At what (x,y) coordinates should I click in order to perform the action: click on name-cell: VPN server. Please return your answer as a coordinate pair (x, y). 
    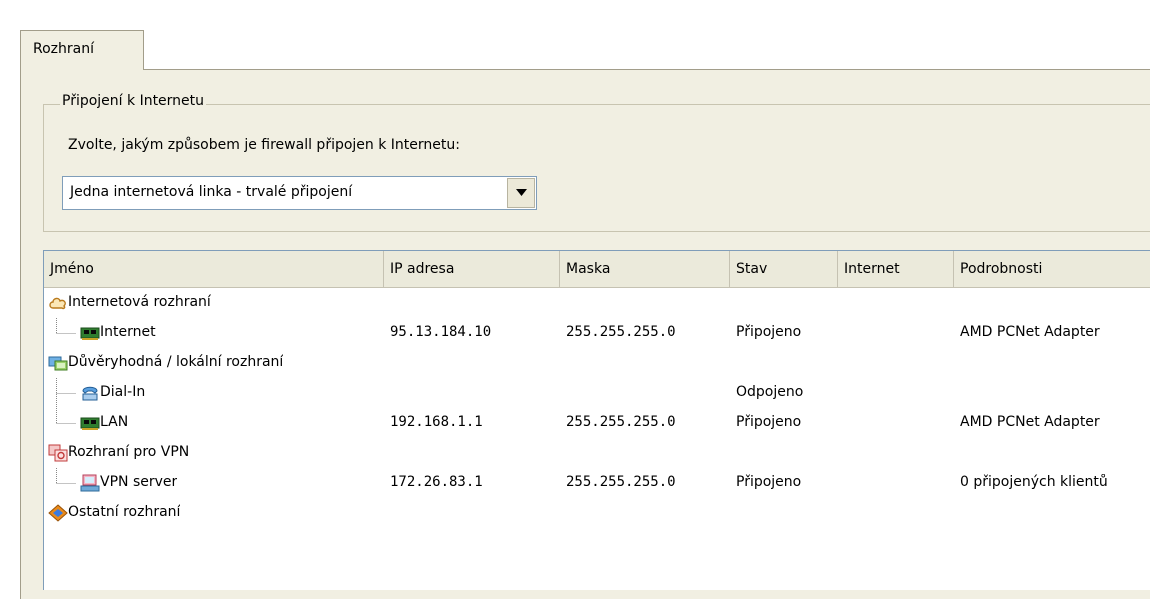
    Looking at the image, I should click on (139, 482).